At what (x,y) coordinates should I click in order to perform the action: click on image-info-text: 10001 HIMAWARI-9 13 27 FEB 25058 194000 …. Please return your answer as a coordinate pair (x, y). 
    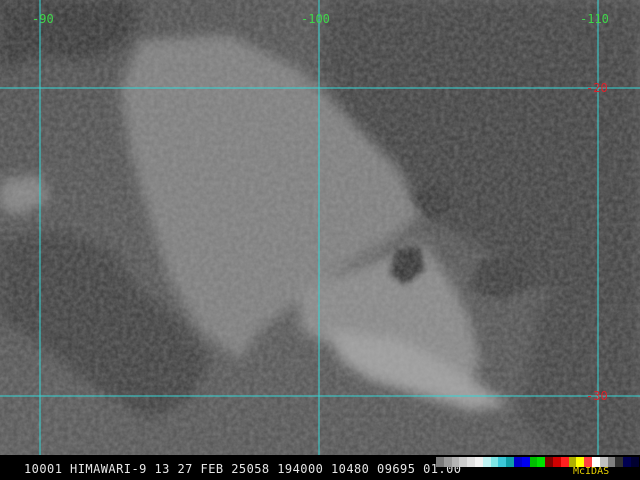
    Looking at the image, I should click on (243, 469).